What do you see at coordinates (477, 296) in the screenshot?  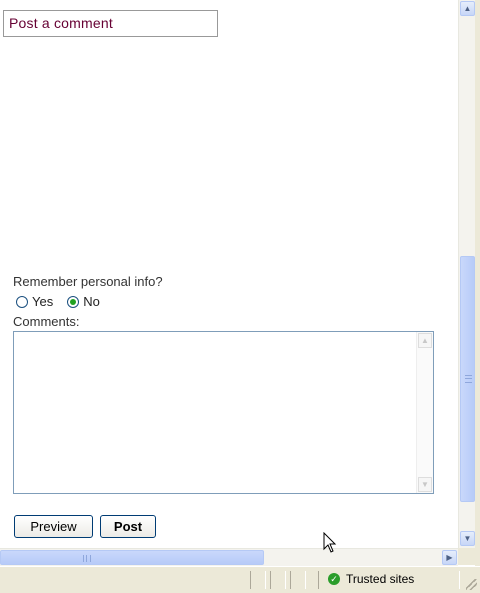 I see `window-edge` at bounding box center [477, 296].